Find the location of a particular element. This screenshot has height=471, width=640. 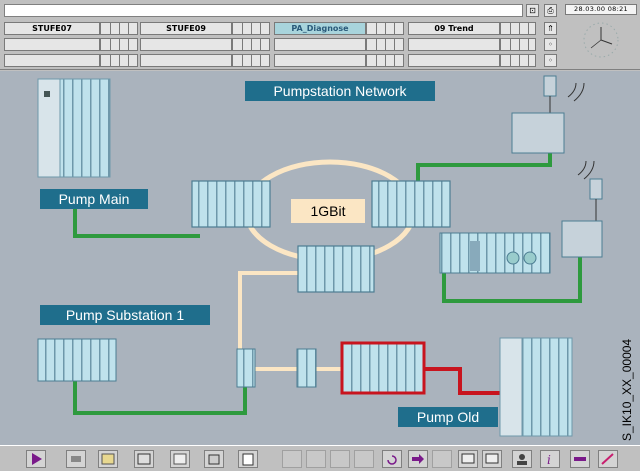

radio-station-mid is located at coordinates (582, 209).